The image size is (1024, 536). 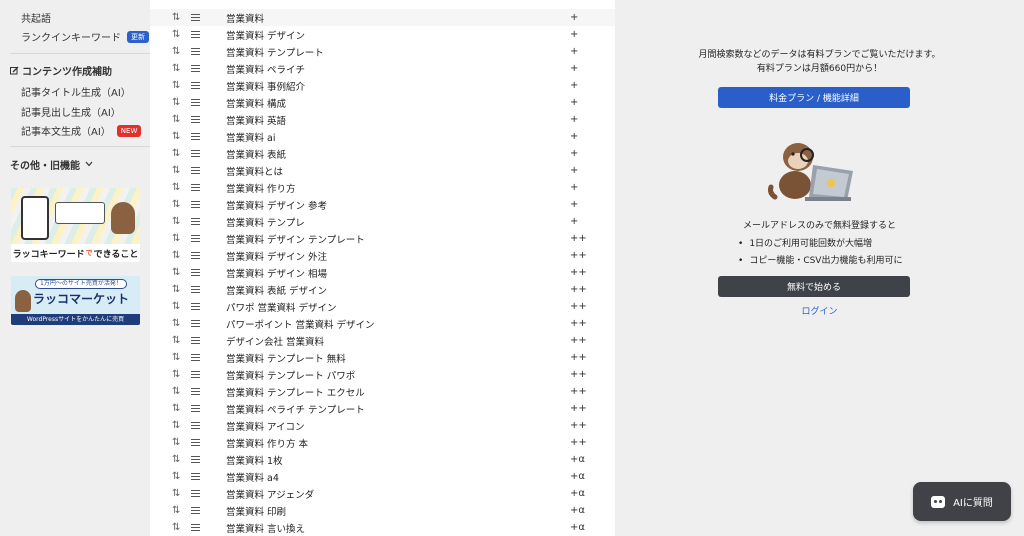 What do you see at coordinates (382, 34) in the screenshot?
I see `keyword-row: ⇅ 営業資料 デザイン +` at bounding box center [382, 34].